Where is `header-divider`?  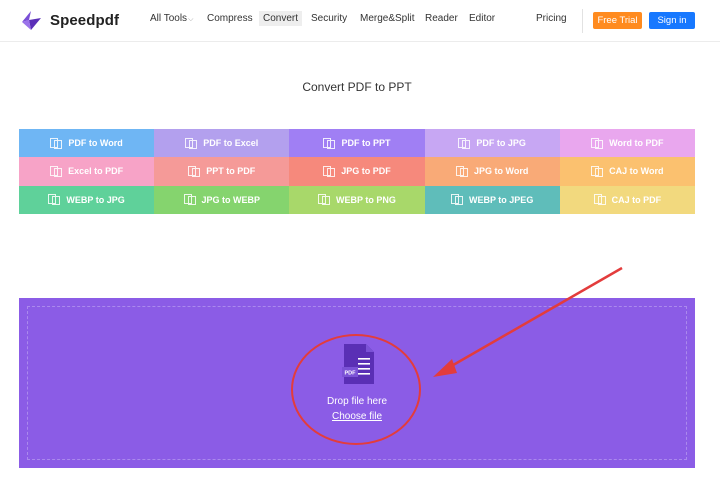 header-divider is located at coordinates (582, 21).